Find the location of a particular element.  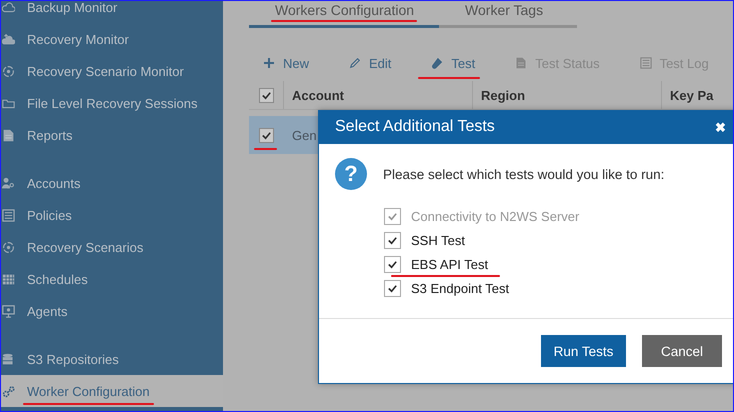

folder-icon is located at coordinates (8, 103).